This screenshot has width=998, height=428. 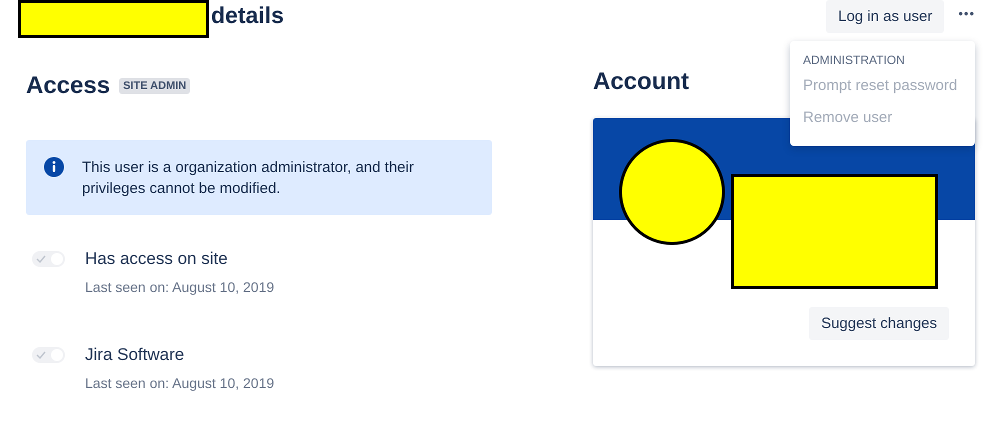 I want to click on more-button: •••, so click(x=966, y=13).